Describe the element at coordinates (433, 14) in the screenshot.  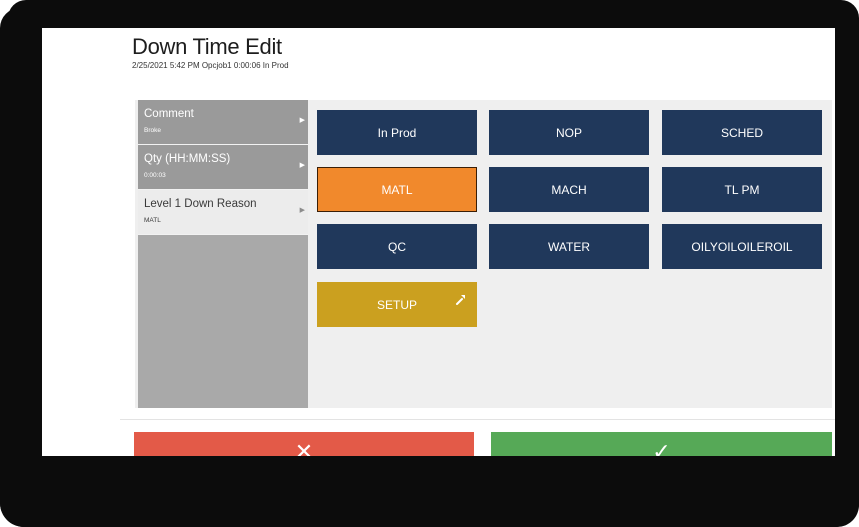
I see `tablet-bezel-top` at that location.